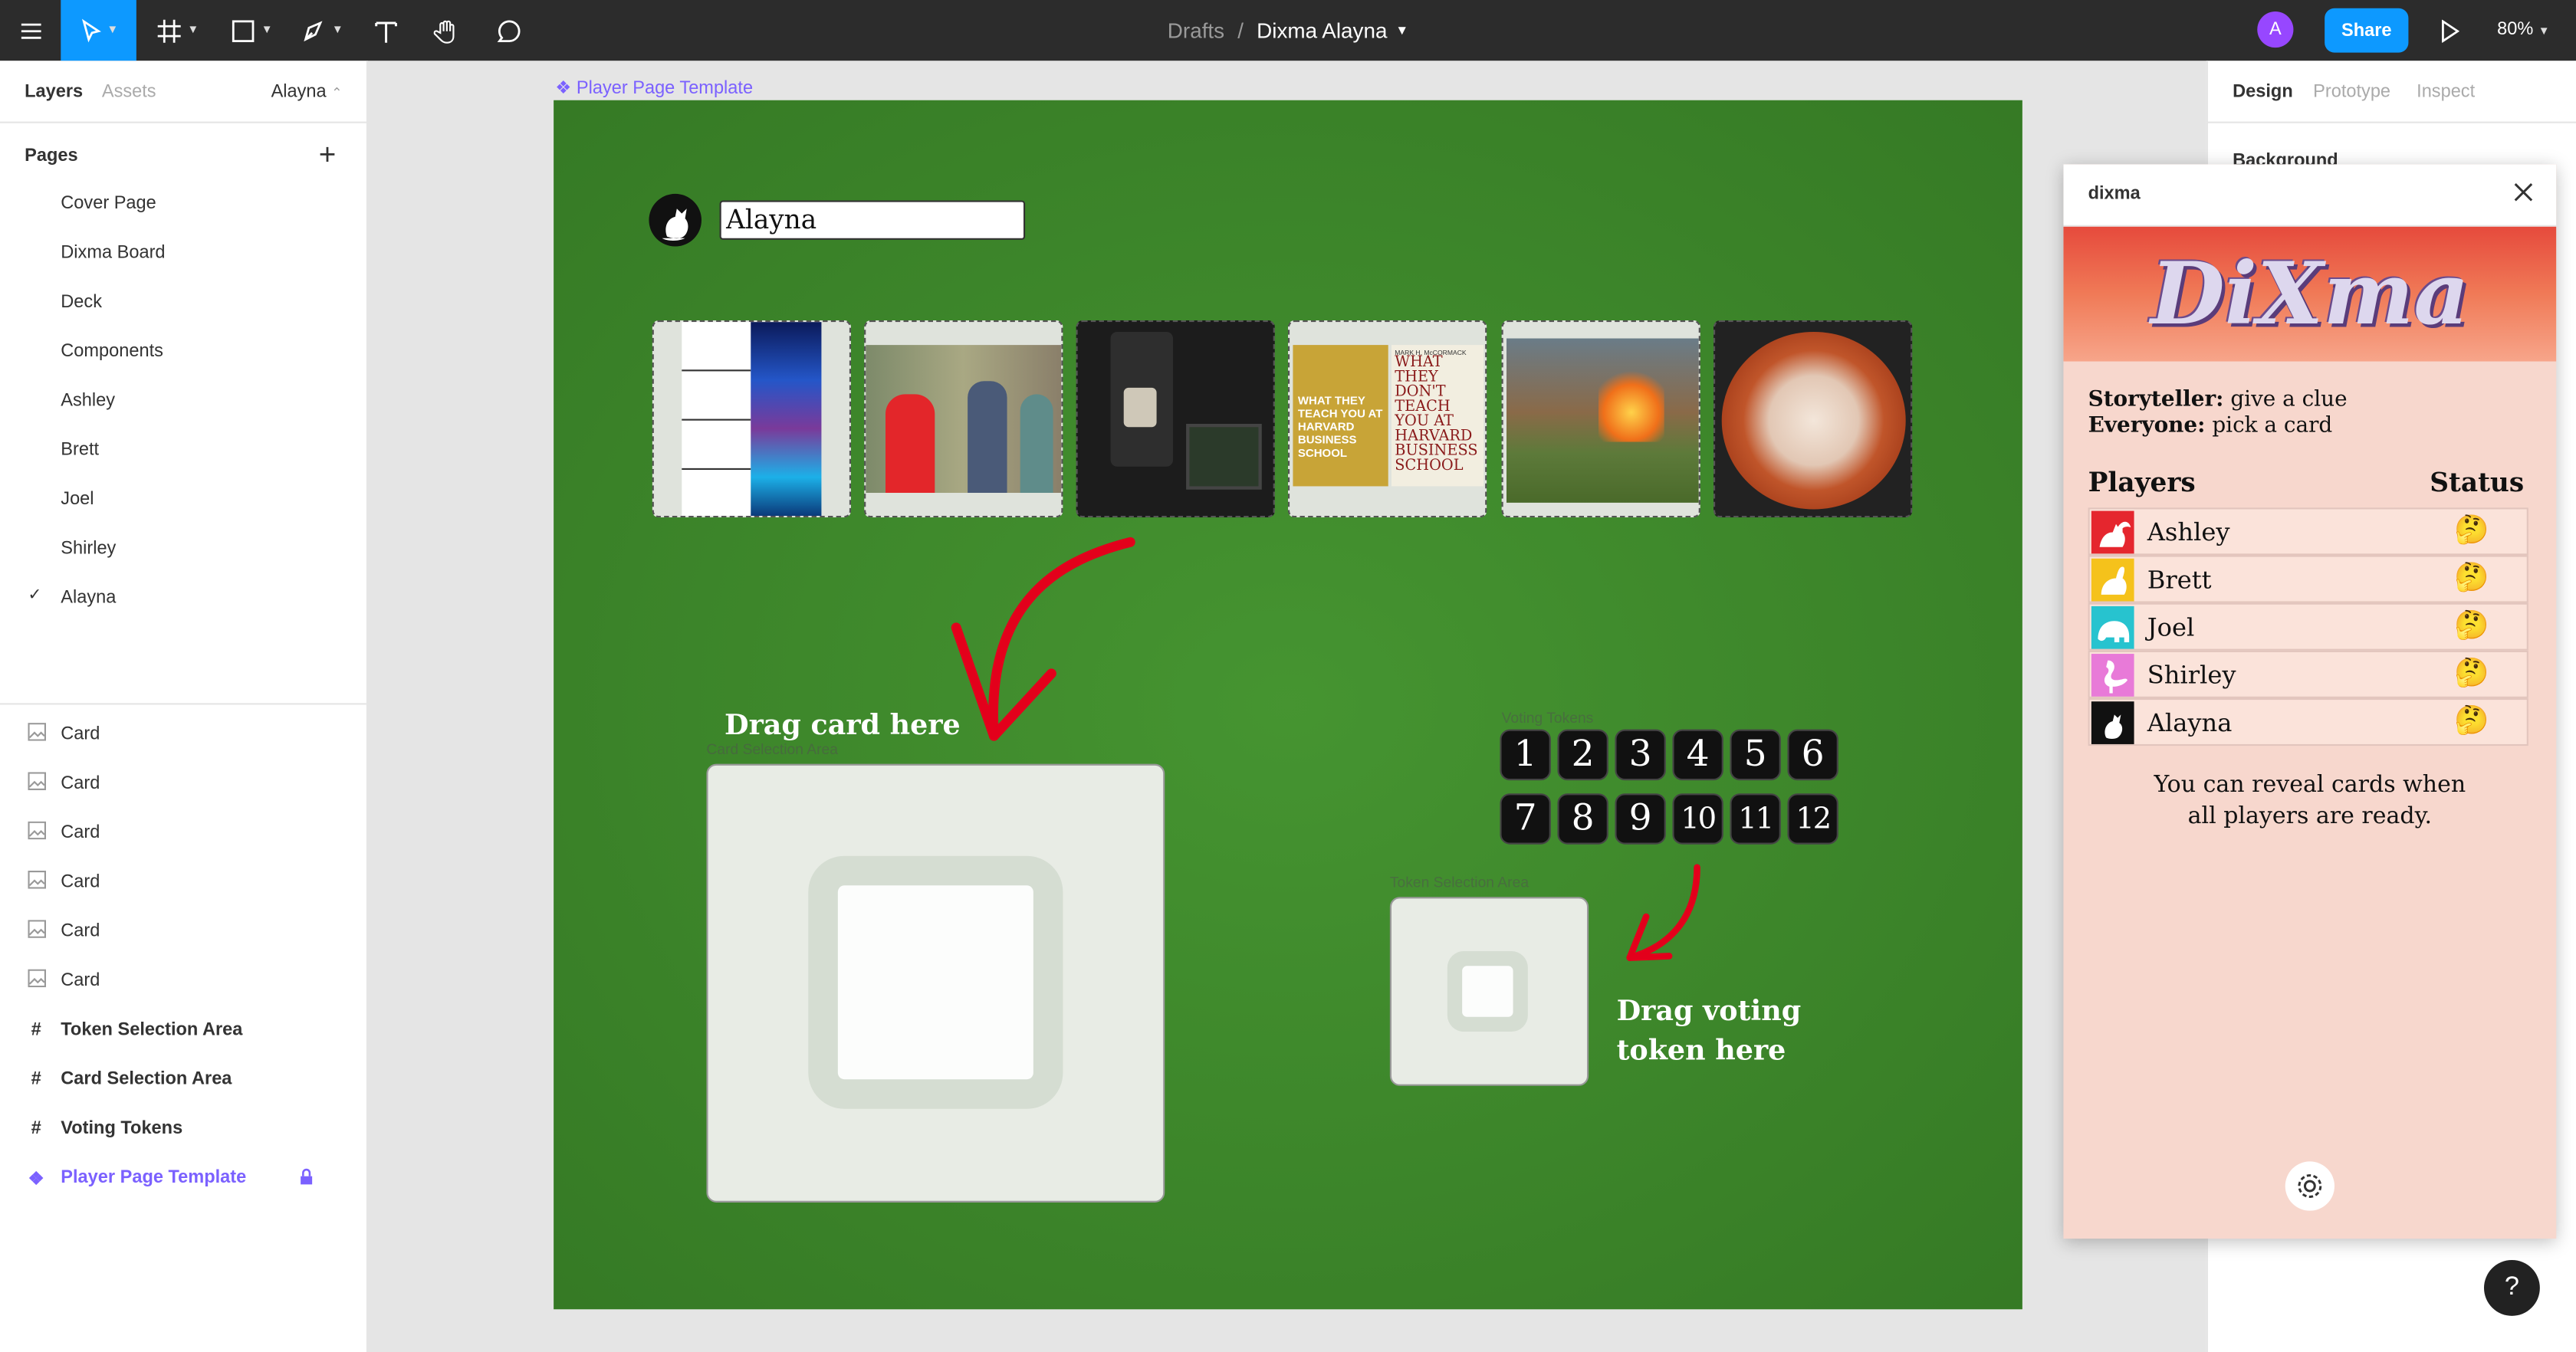  Describe the element at coordinates (54, 92) in the screenshot. I see `tab-layers: Layers` at that location.